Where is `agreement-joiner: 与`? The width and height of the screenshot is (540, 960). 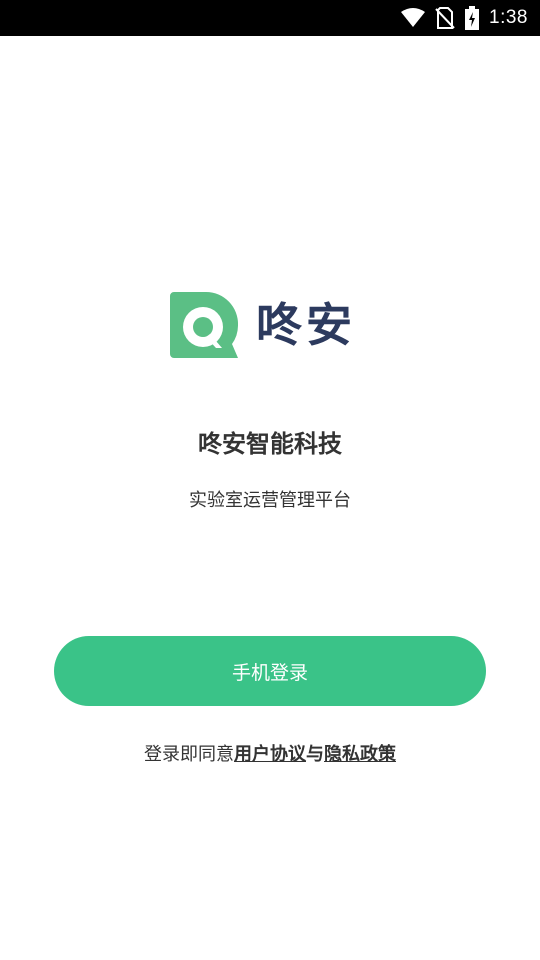 agreement-joiner: 与 is located at coordinates (315, 754).